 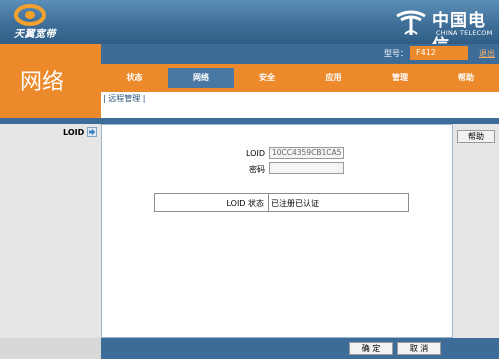 I want to click on logout-link: 退出, so click(x=487, y=53).